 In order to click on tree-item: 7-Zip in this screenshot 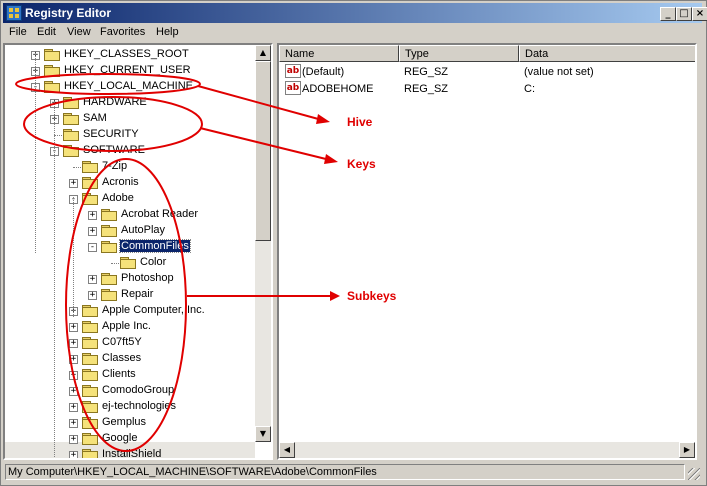, I will do `click(130, 167)`.